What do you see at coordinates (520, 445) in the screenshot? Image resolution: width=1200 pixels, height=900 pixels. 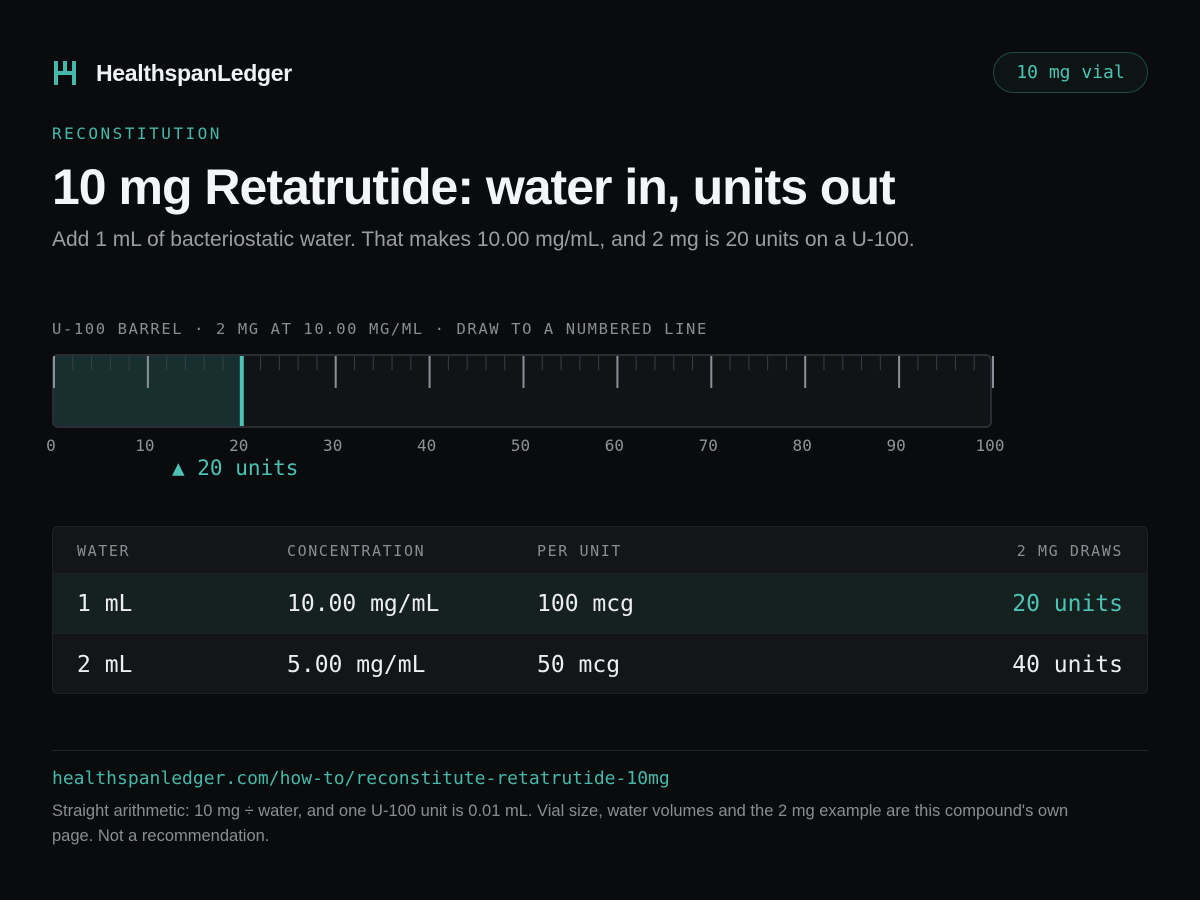 I see `tick-label: 50` at bounding box center [520, 445].